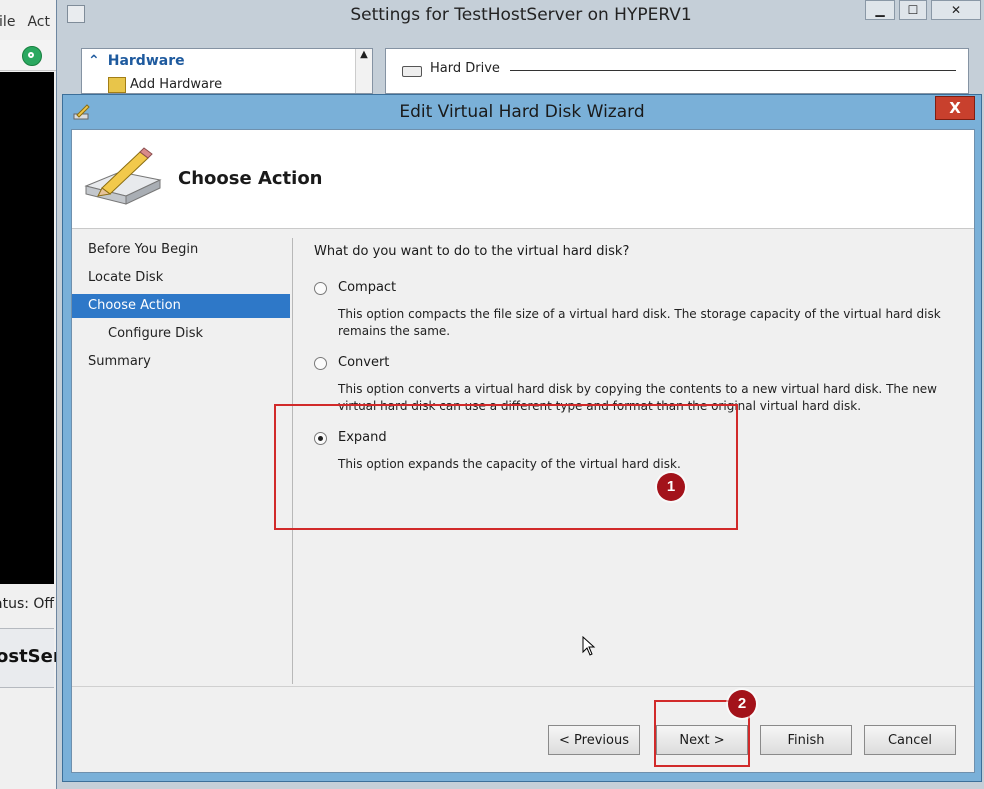 The width and height of the screenshot is (984, 789). I want to click on hardware-header: ⌃ Hardware, so click(136, 61).